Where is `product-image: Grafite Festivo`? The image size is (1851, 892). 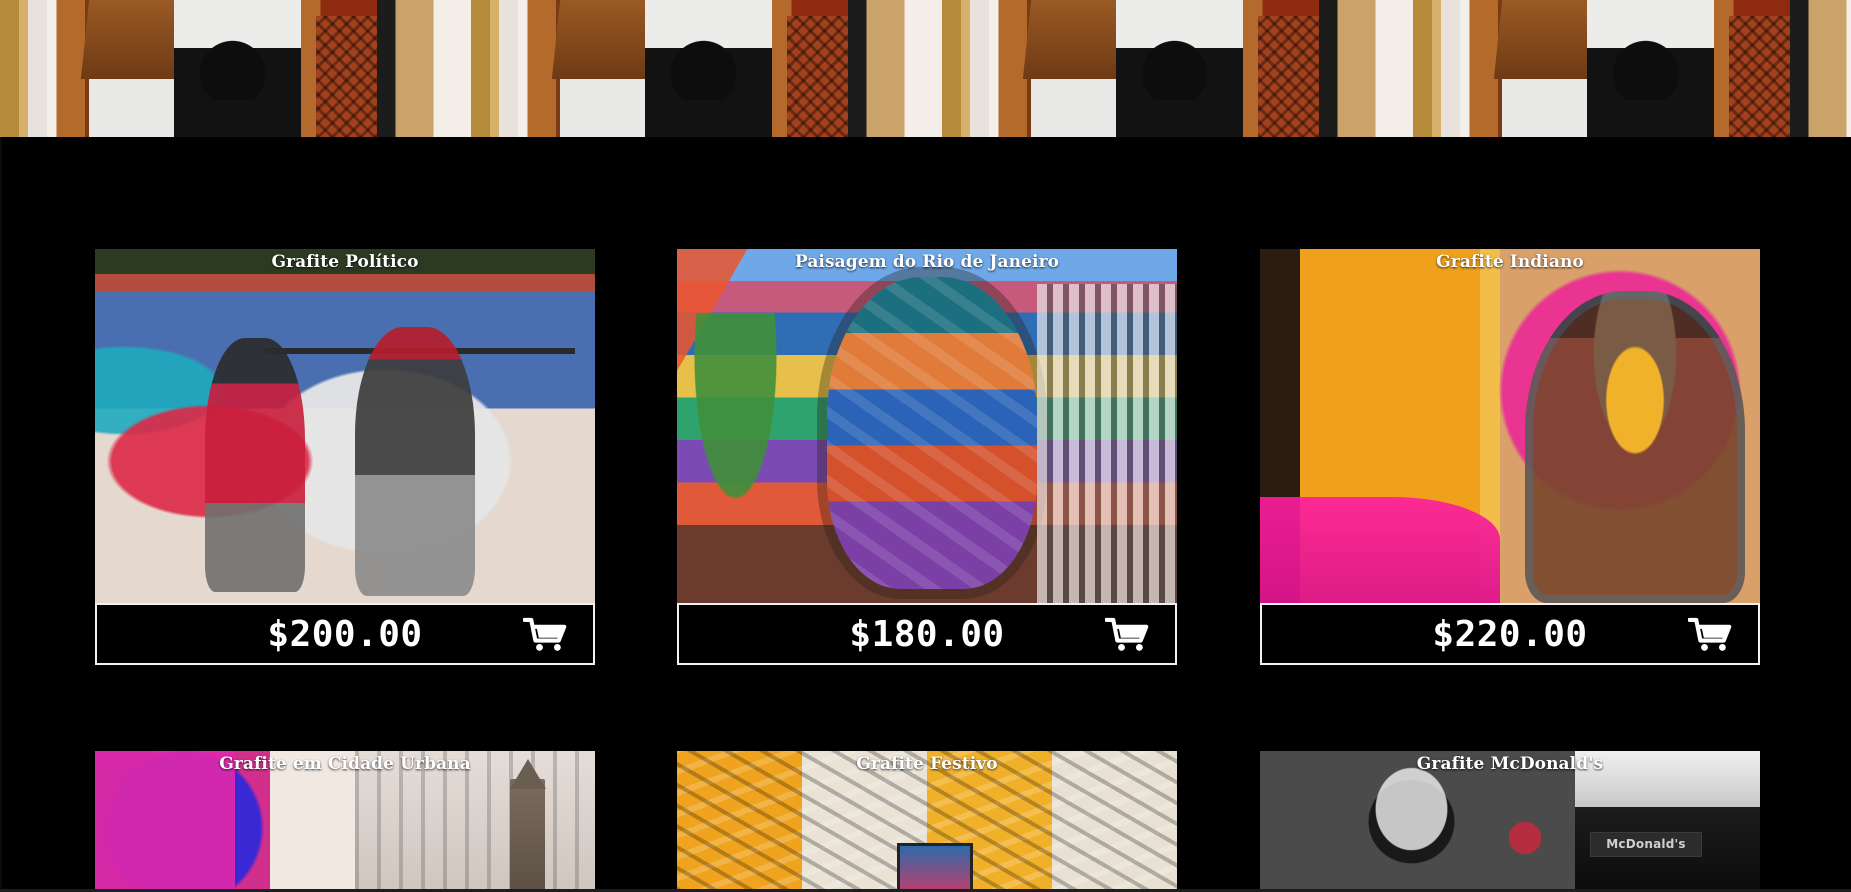
product-image: Grafite Festivo is located at coordinates (927, 821).